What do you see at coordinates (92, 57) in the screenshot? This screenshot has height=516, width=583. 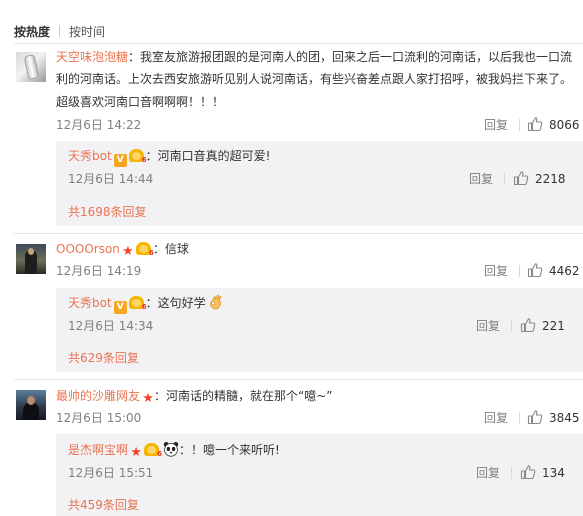 I see `comment-username: 天空味泡泡糖` at bounding box center [92, 57].